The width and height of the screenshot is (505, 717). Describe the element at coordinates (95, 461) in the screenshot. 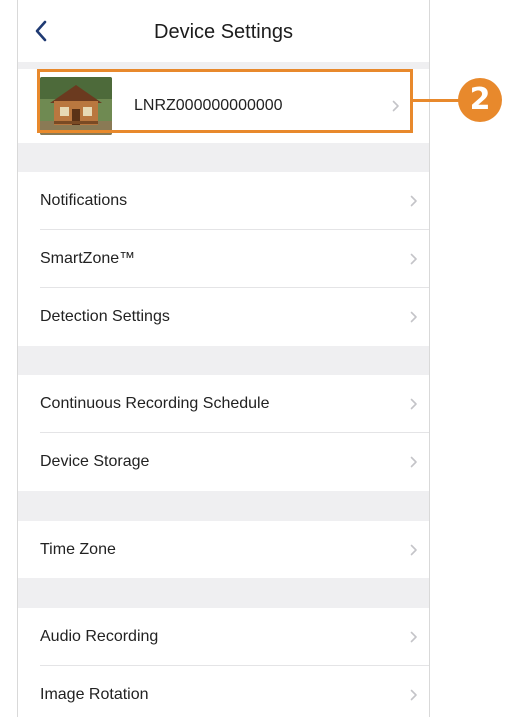

I see `menu-item-label: Device Storage` at that location.